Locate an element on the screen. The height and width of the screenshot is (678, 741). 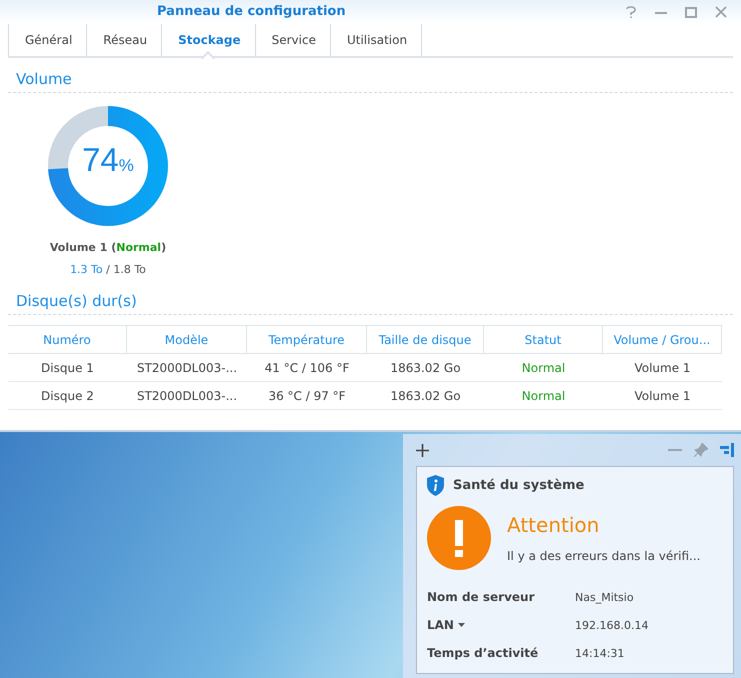
table-cell: 36 °C / 97 °F is located at coordinates (307, 396).